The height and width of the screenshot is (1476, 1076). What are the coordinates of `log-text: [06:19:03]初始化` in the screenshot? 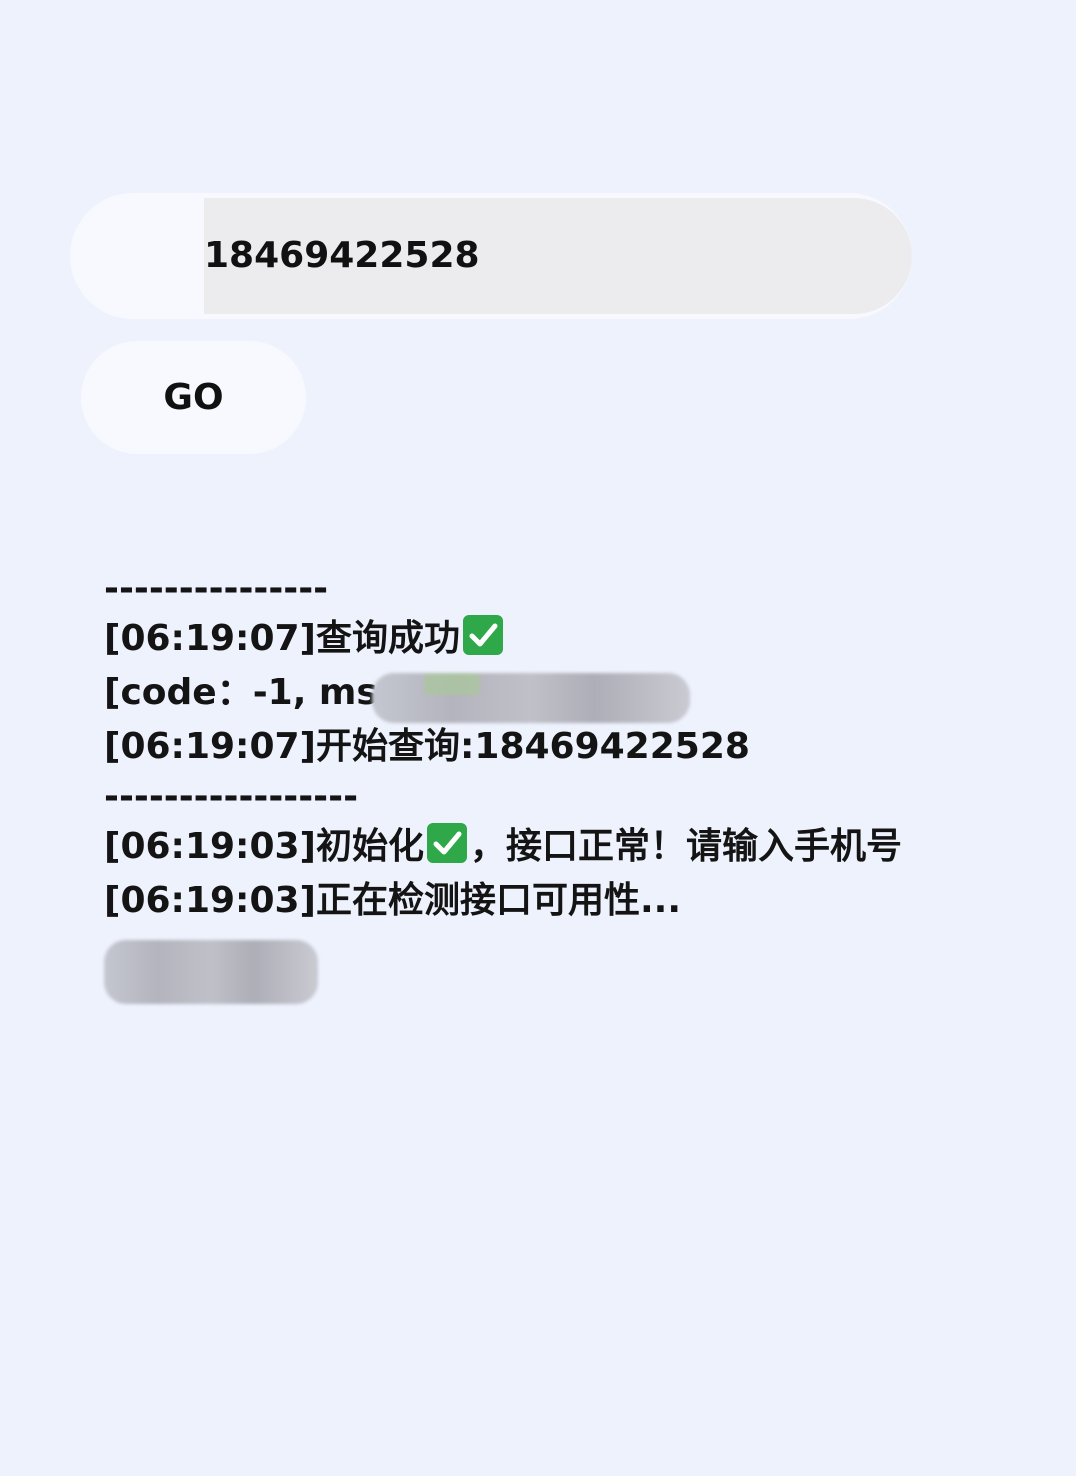 It's located at (264, 846).